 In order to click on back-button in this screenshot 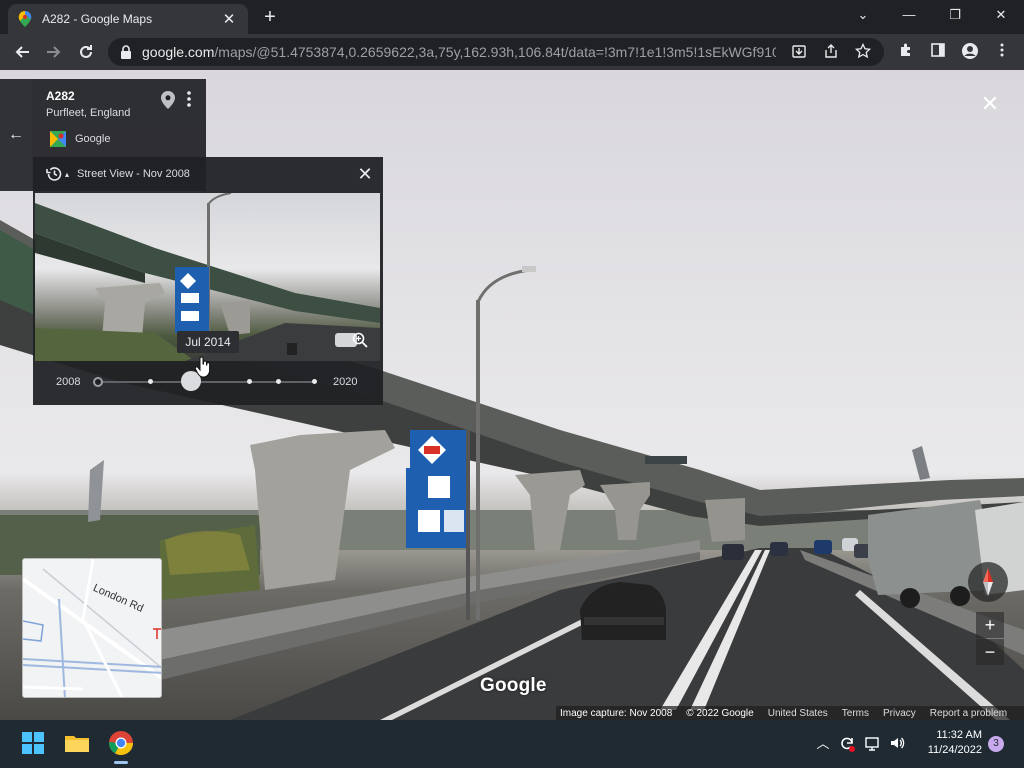, I will do `click(22, 52)`.